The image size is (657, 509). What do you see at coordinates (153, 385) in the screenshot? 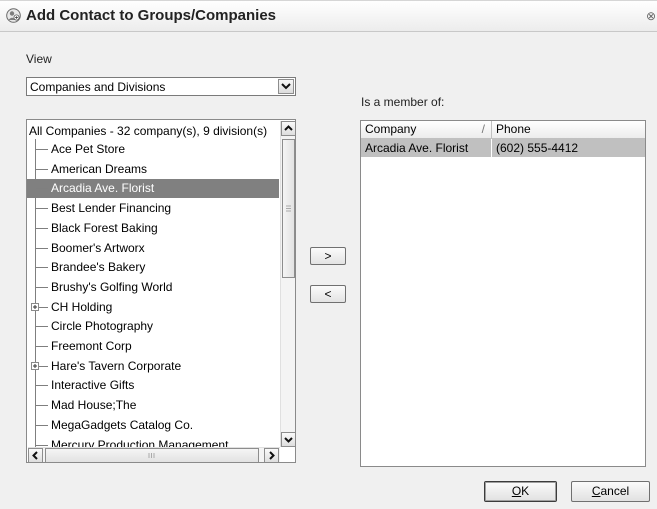
I see `tree-item: Interactive Gifts` at bounding box center [153, 385].